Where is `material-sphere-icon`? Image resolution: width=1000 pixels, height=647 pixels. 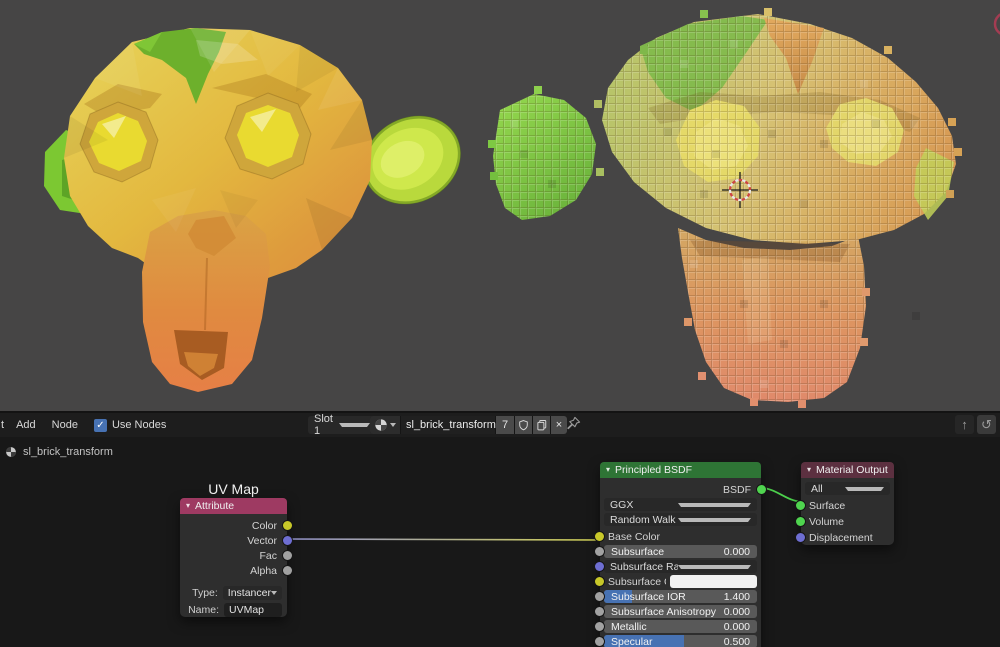 material-sphere-icon is located at coordinates (381, 425).